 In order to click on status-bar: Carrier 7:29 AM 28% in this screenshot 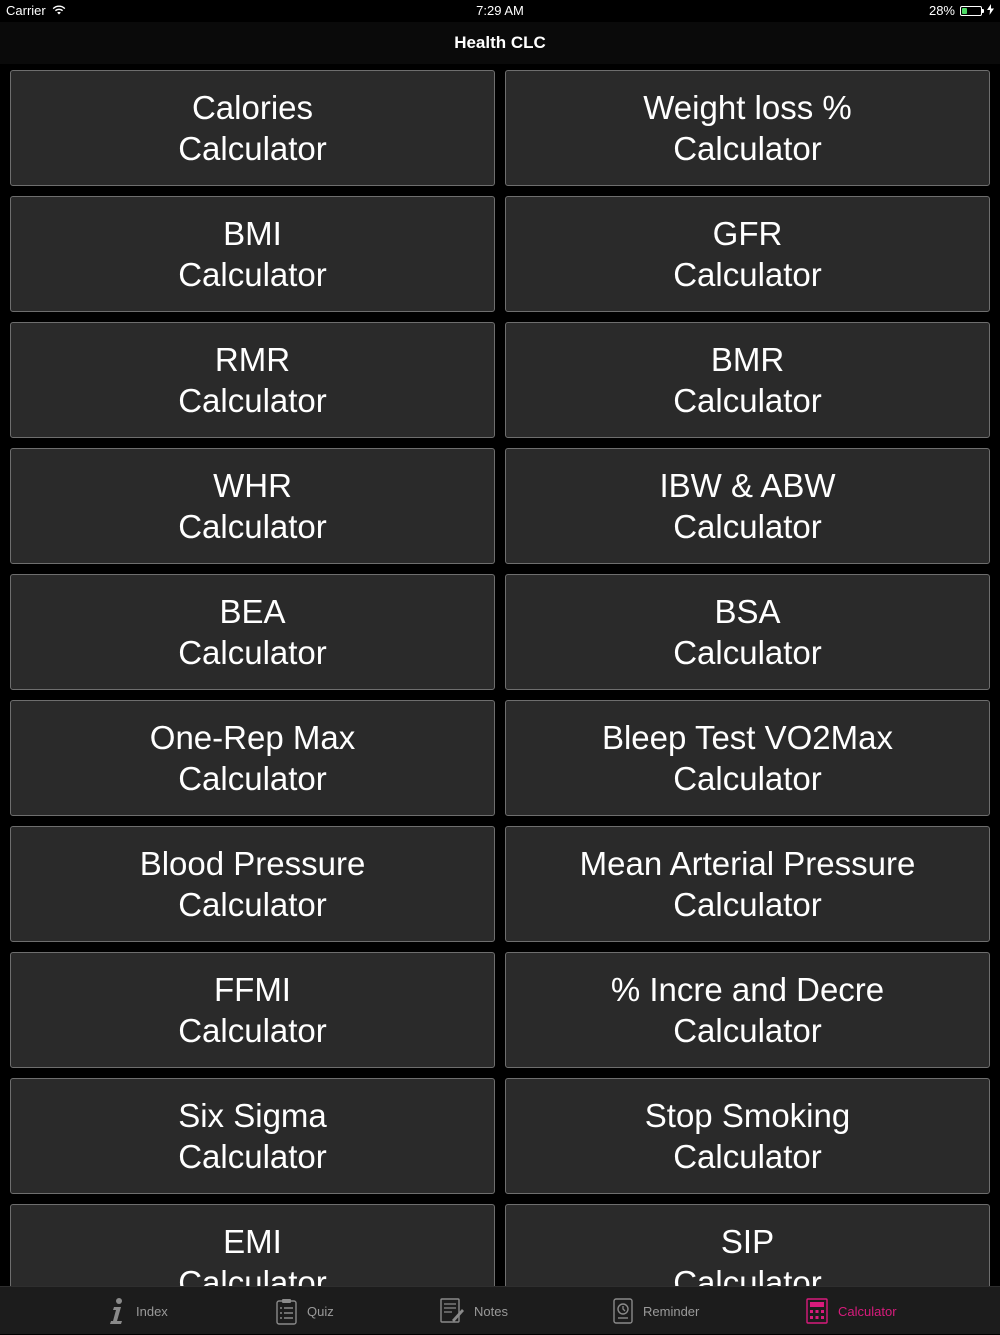, I will do `click(500, 11)`.